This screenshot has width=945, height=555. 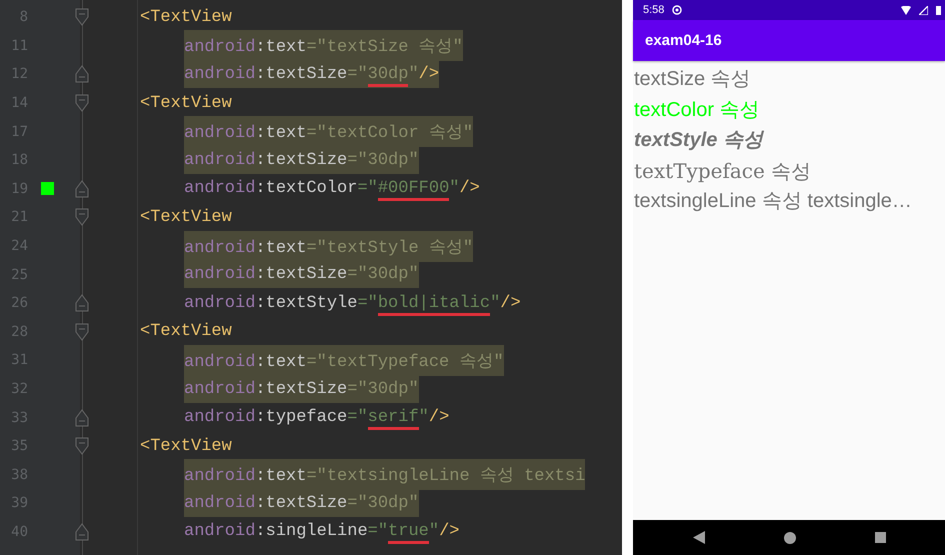 What do you see at coordinates (693, 79) in the screenshot?
I see `text-label: textSize 속성` at bounding box center [693, 79].